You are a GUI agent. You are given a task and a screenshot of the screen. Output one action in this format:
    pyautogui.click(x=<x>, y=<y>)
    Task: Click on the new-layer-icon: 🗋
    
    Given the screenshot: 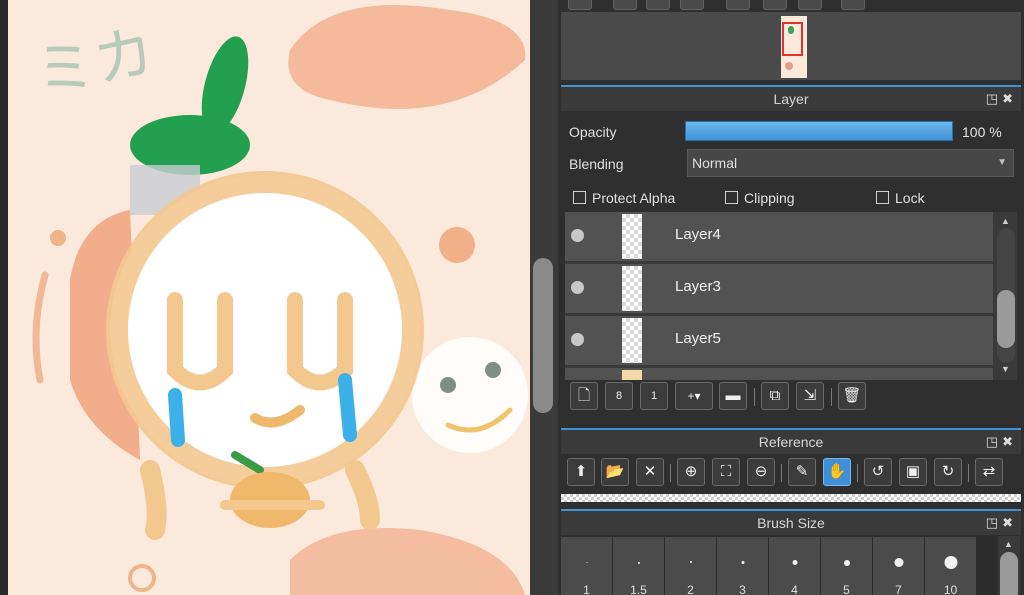 What is the action you would take?
    pyautogui.click(x=584, y=396)
    